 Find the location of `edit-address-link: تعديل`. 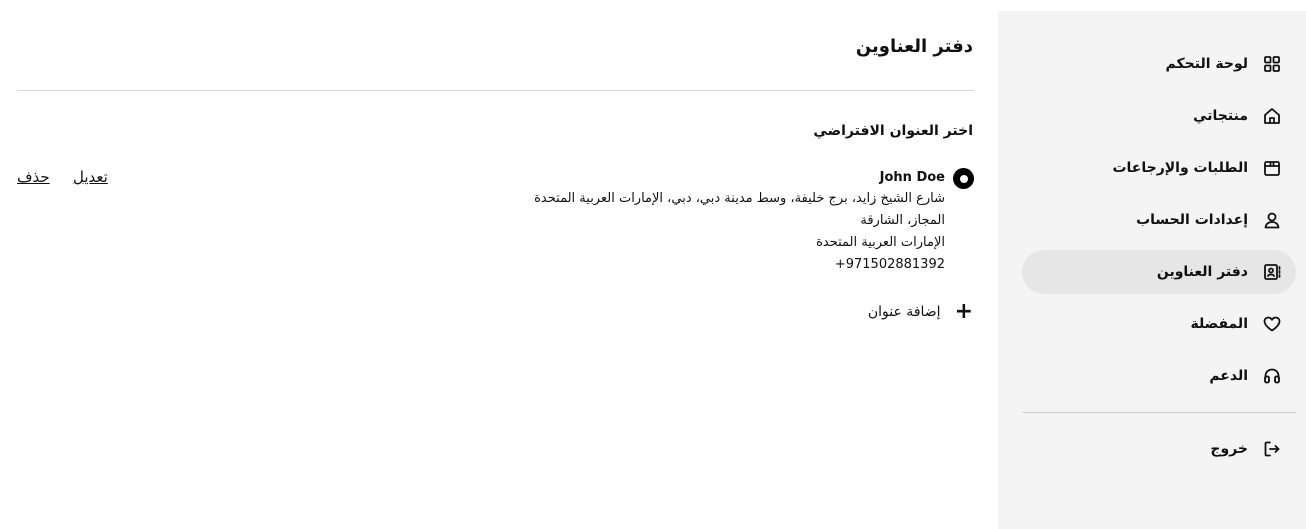

edit-address-link: تعديل is located at coordinates (90, 177).